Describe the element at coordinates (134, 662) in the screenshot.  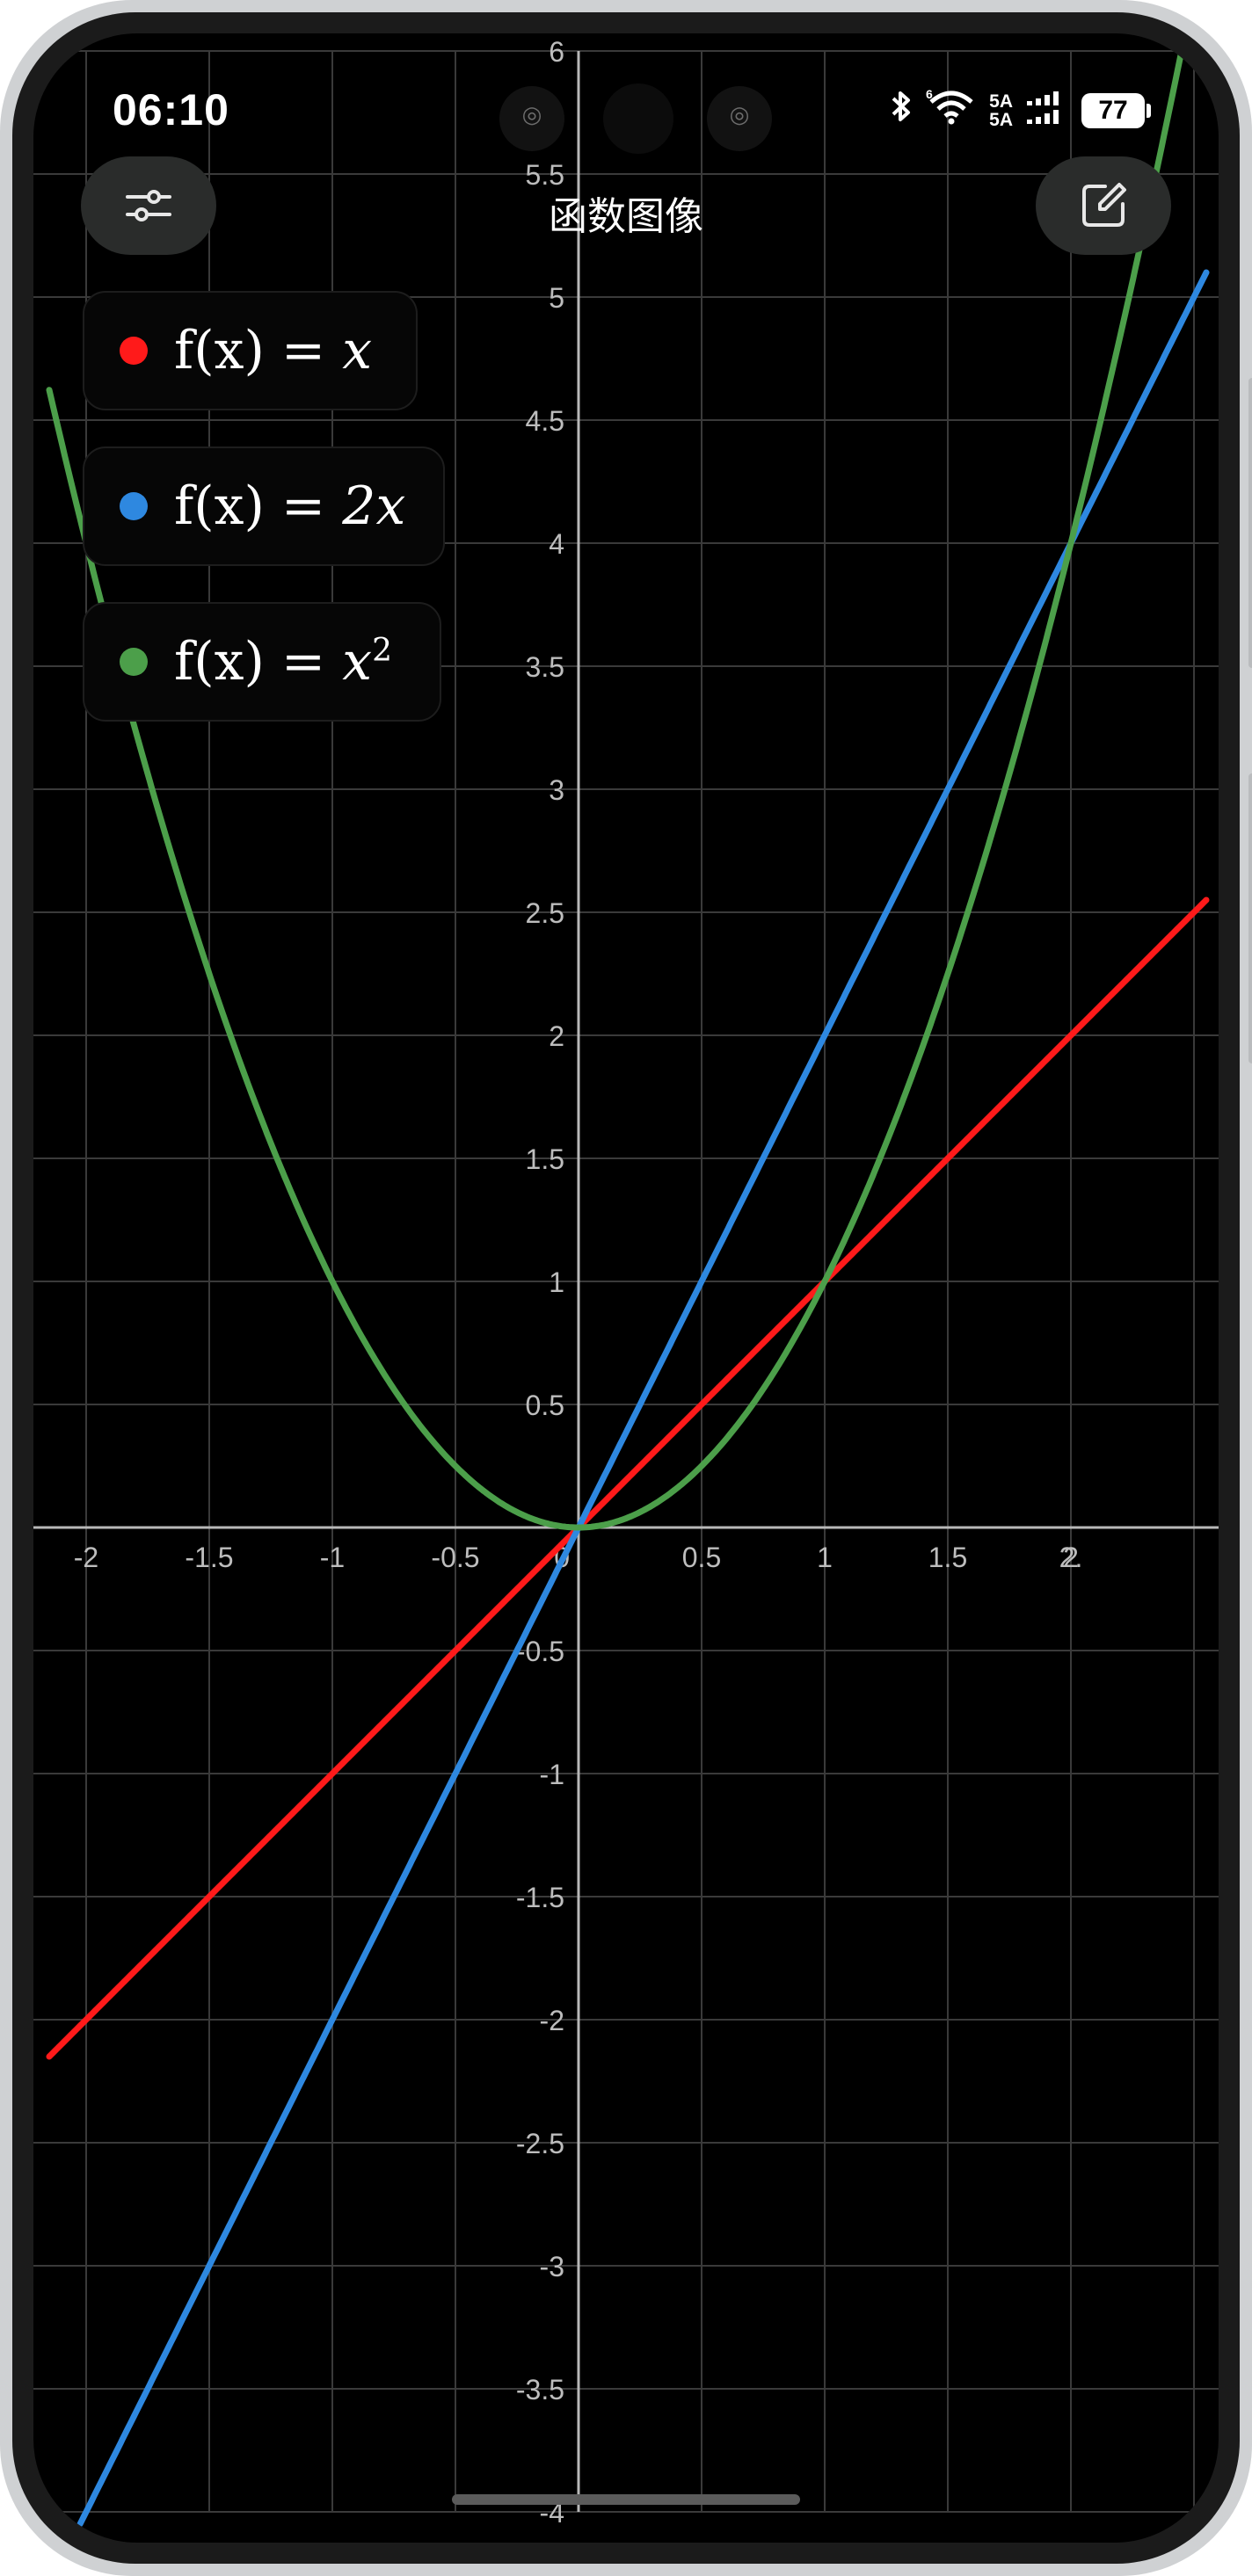
I see `green-dot-icon` at that location.